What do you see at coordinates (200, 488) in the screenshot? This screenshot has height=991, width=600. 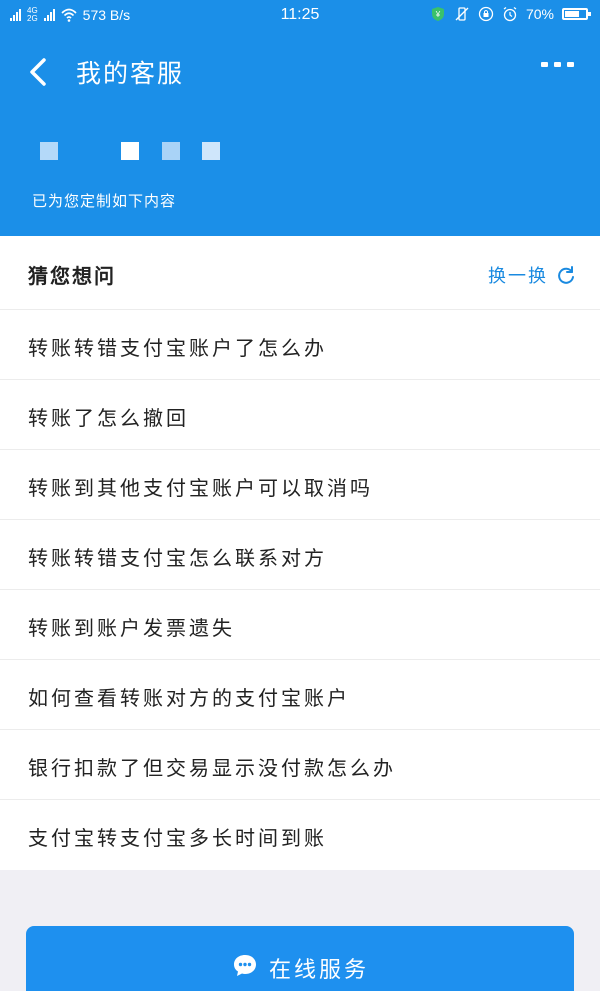 I see `question-text: 转账到其他支付宝账户可以取消吗` at bounding box center [200, 488].